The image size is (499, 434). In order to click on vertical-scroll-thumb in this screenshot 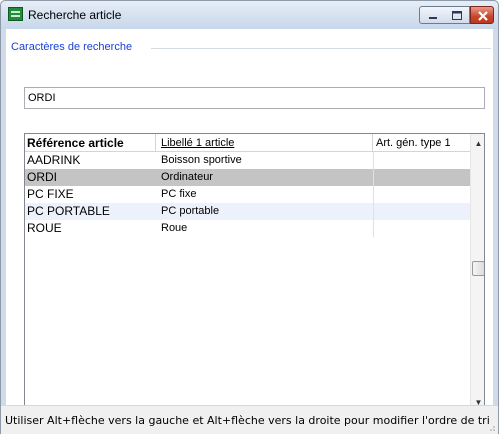, I will do `click(478, 268)`.